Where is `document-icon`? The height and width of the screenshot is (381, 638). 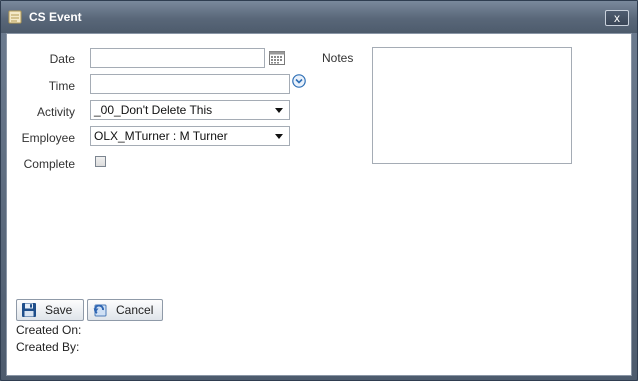 document-icon is located at coordinates (15, 17).